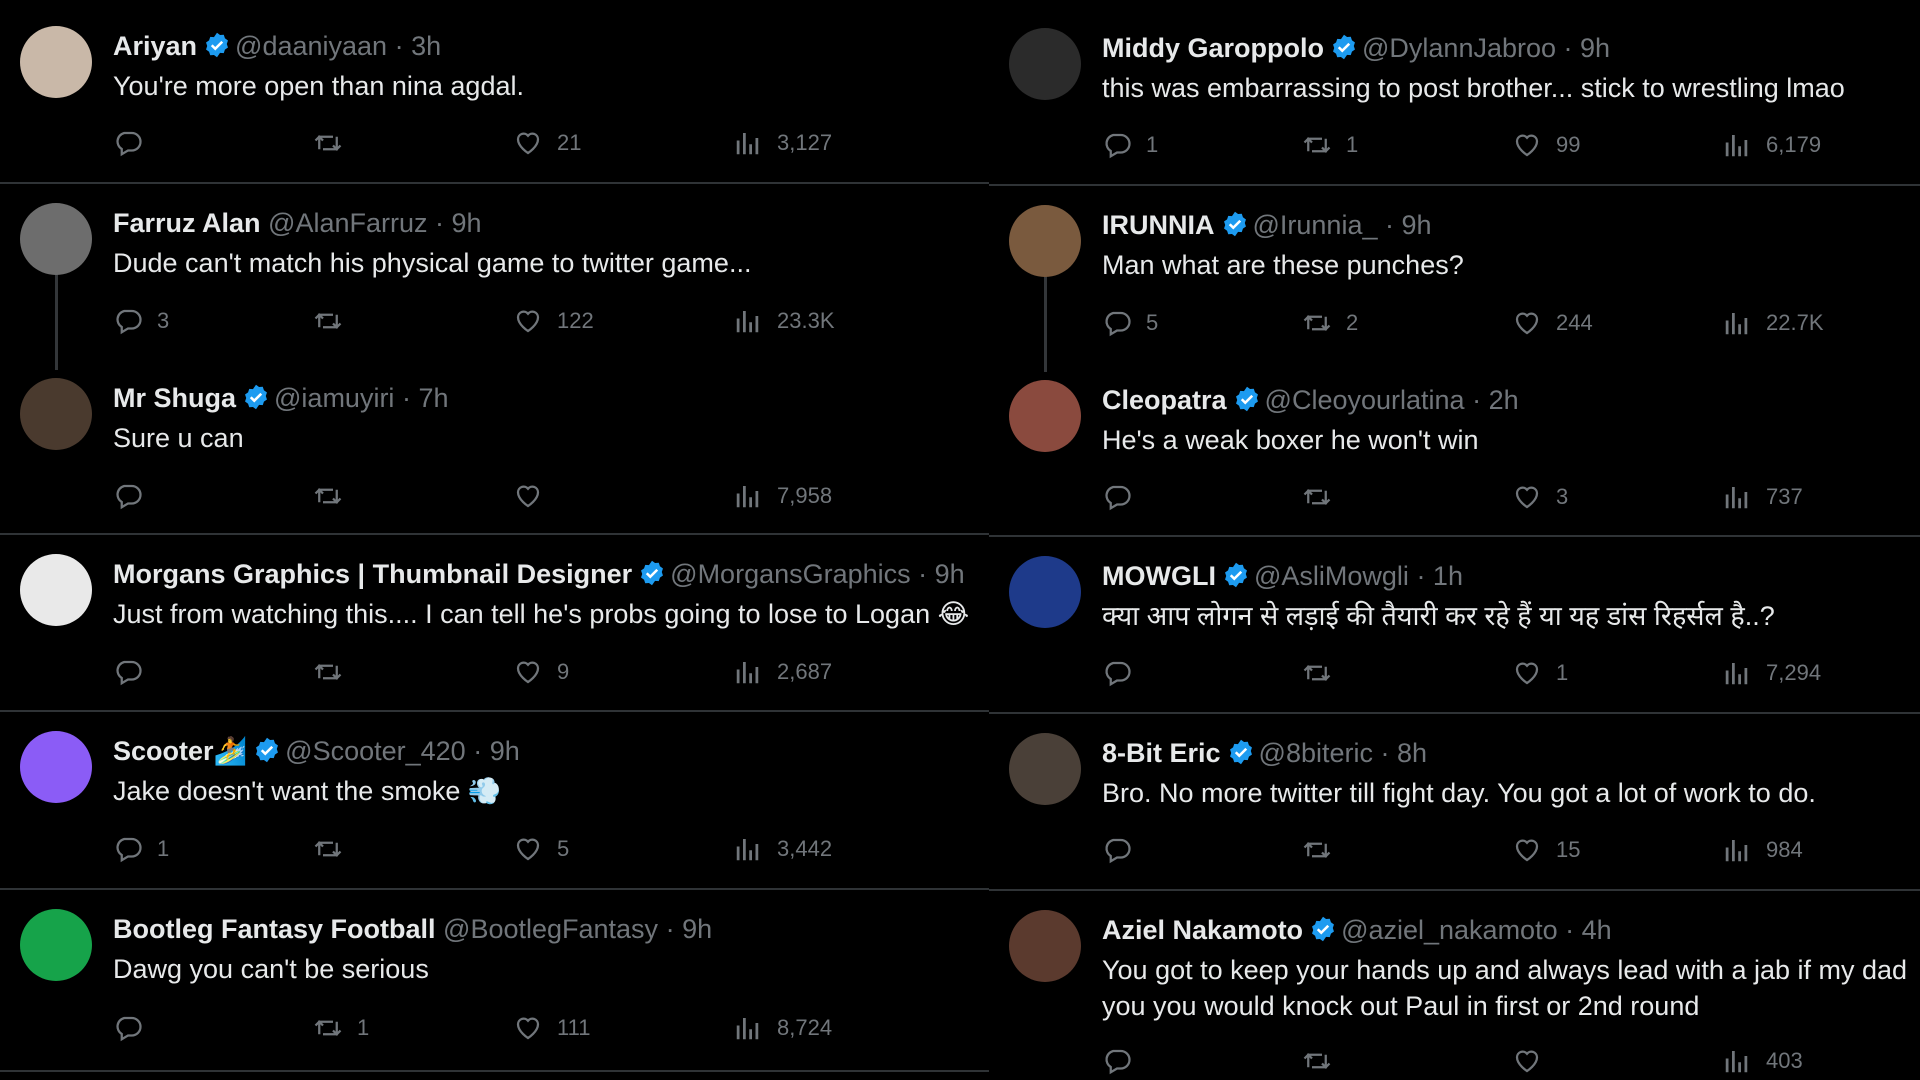 Image resolution: width=1920 pixels, height=1080 pixels. I want to click on like-button: 9, so click(541, 672).